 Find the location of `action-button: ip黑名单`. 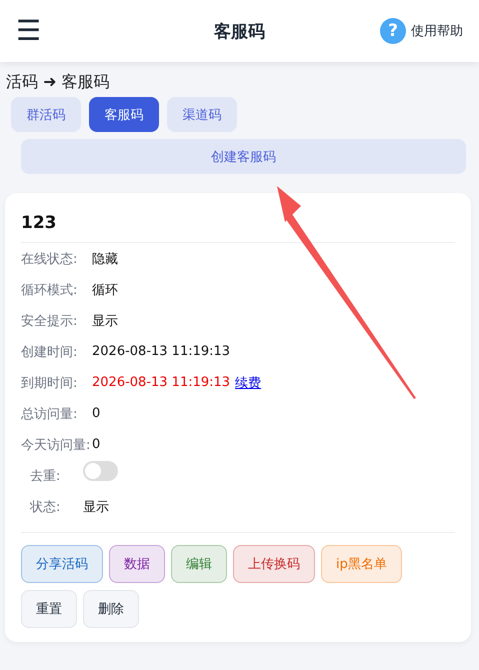

action-button: ip黑名单 is located at coordinates (361, 564).